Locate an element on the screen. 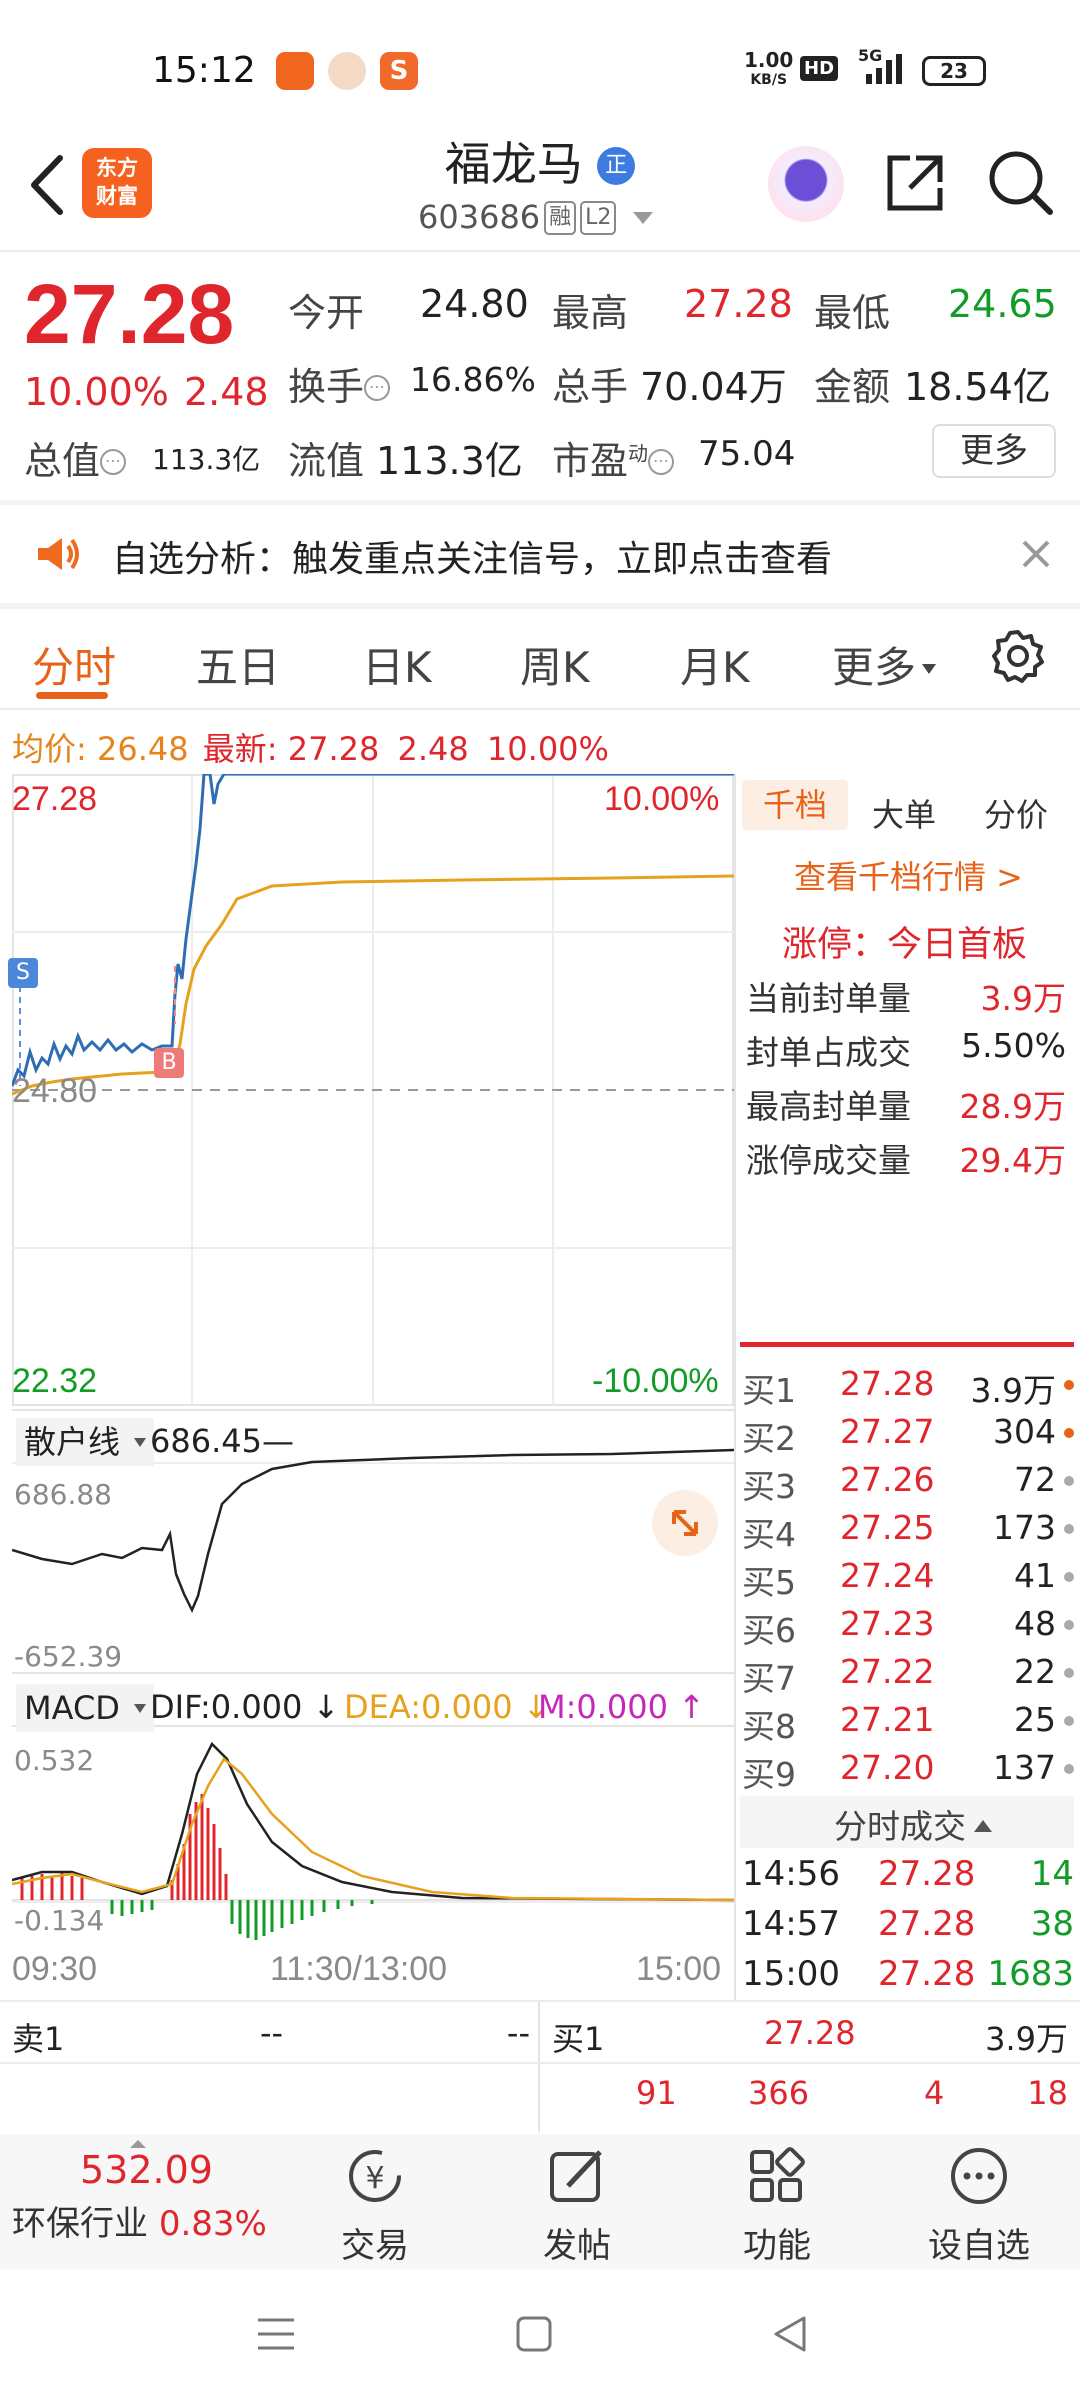  close-button is located at coordinates (1036, 554).